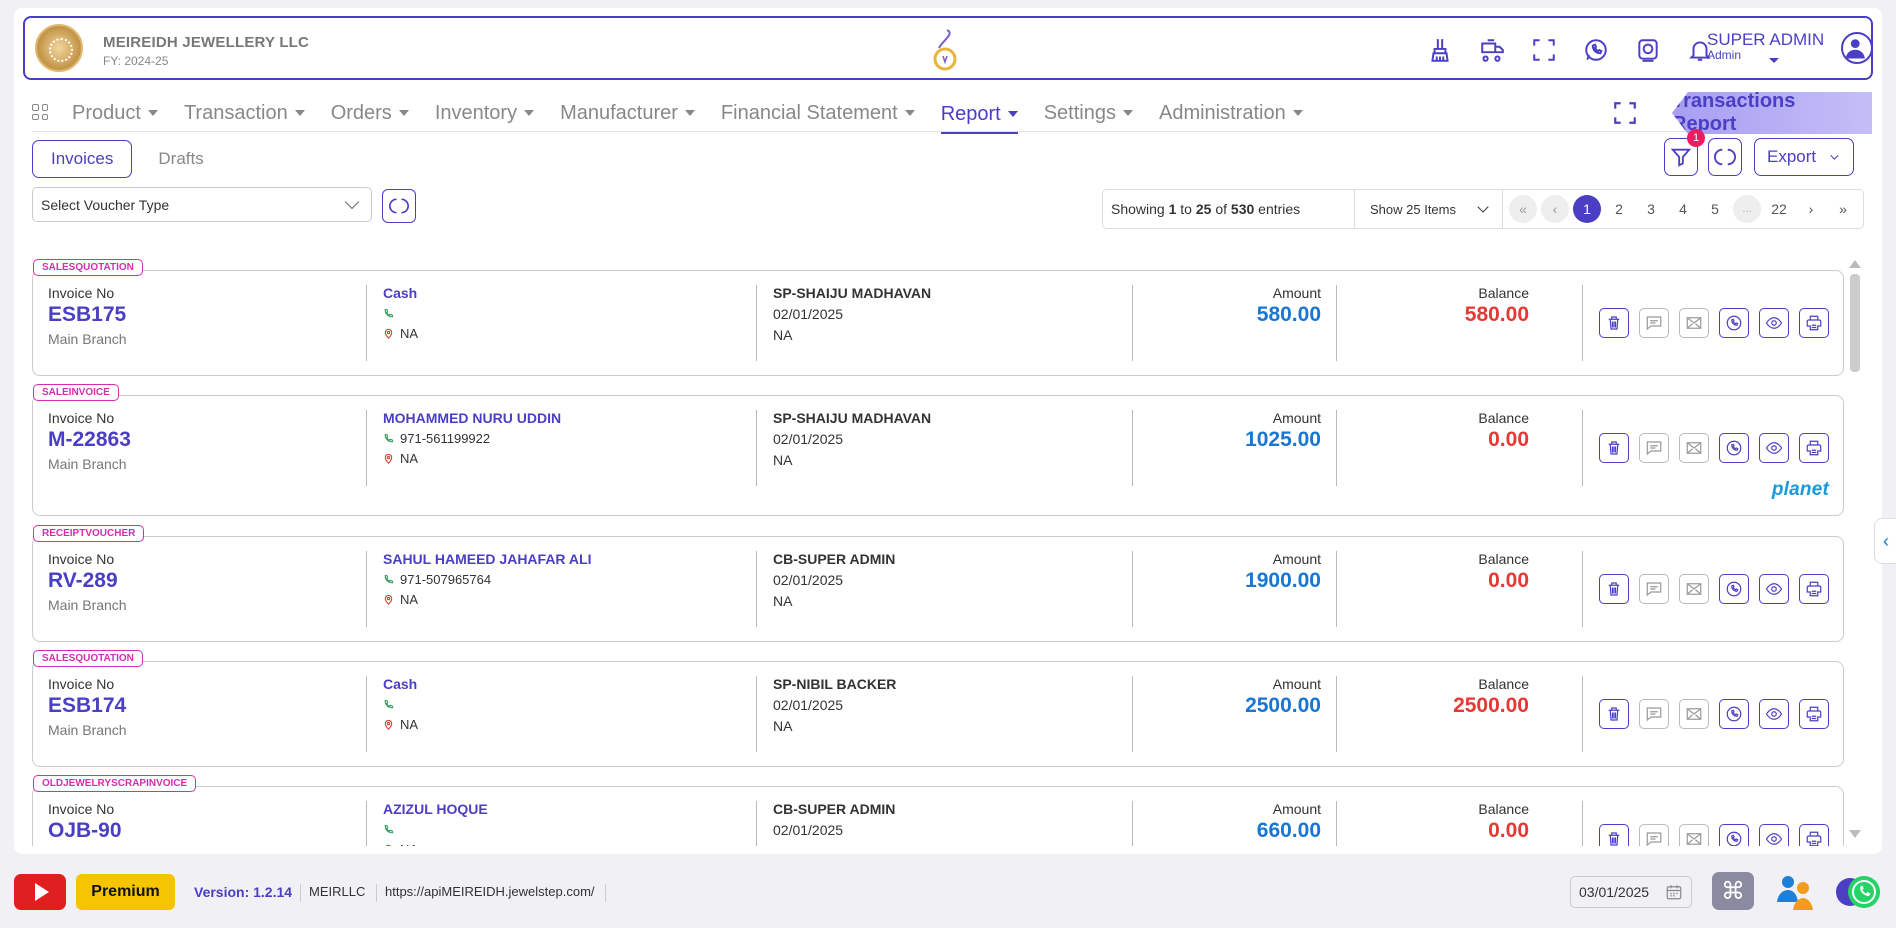 The width and height of the screenshot is (1896, 928). What do you see at coordinates (979, 116) in the screenshot?
I see `nav-item-report: Report` at bounding box center [979, 116].